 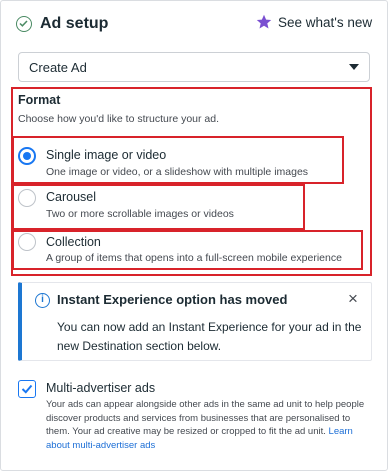 What do you see at coordinates (194, 67) in the screenshot?
I see `ad-creation-dropdown: Create Ad` at bounding box center [194, 67].